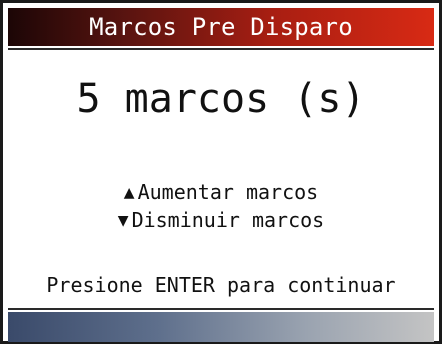 This screenshot has width=442, height=344. What do you see at coordinates (221, 309) in the screenshot?
I see `footer-divider` at bounding box center [221, 309].